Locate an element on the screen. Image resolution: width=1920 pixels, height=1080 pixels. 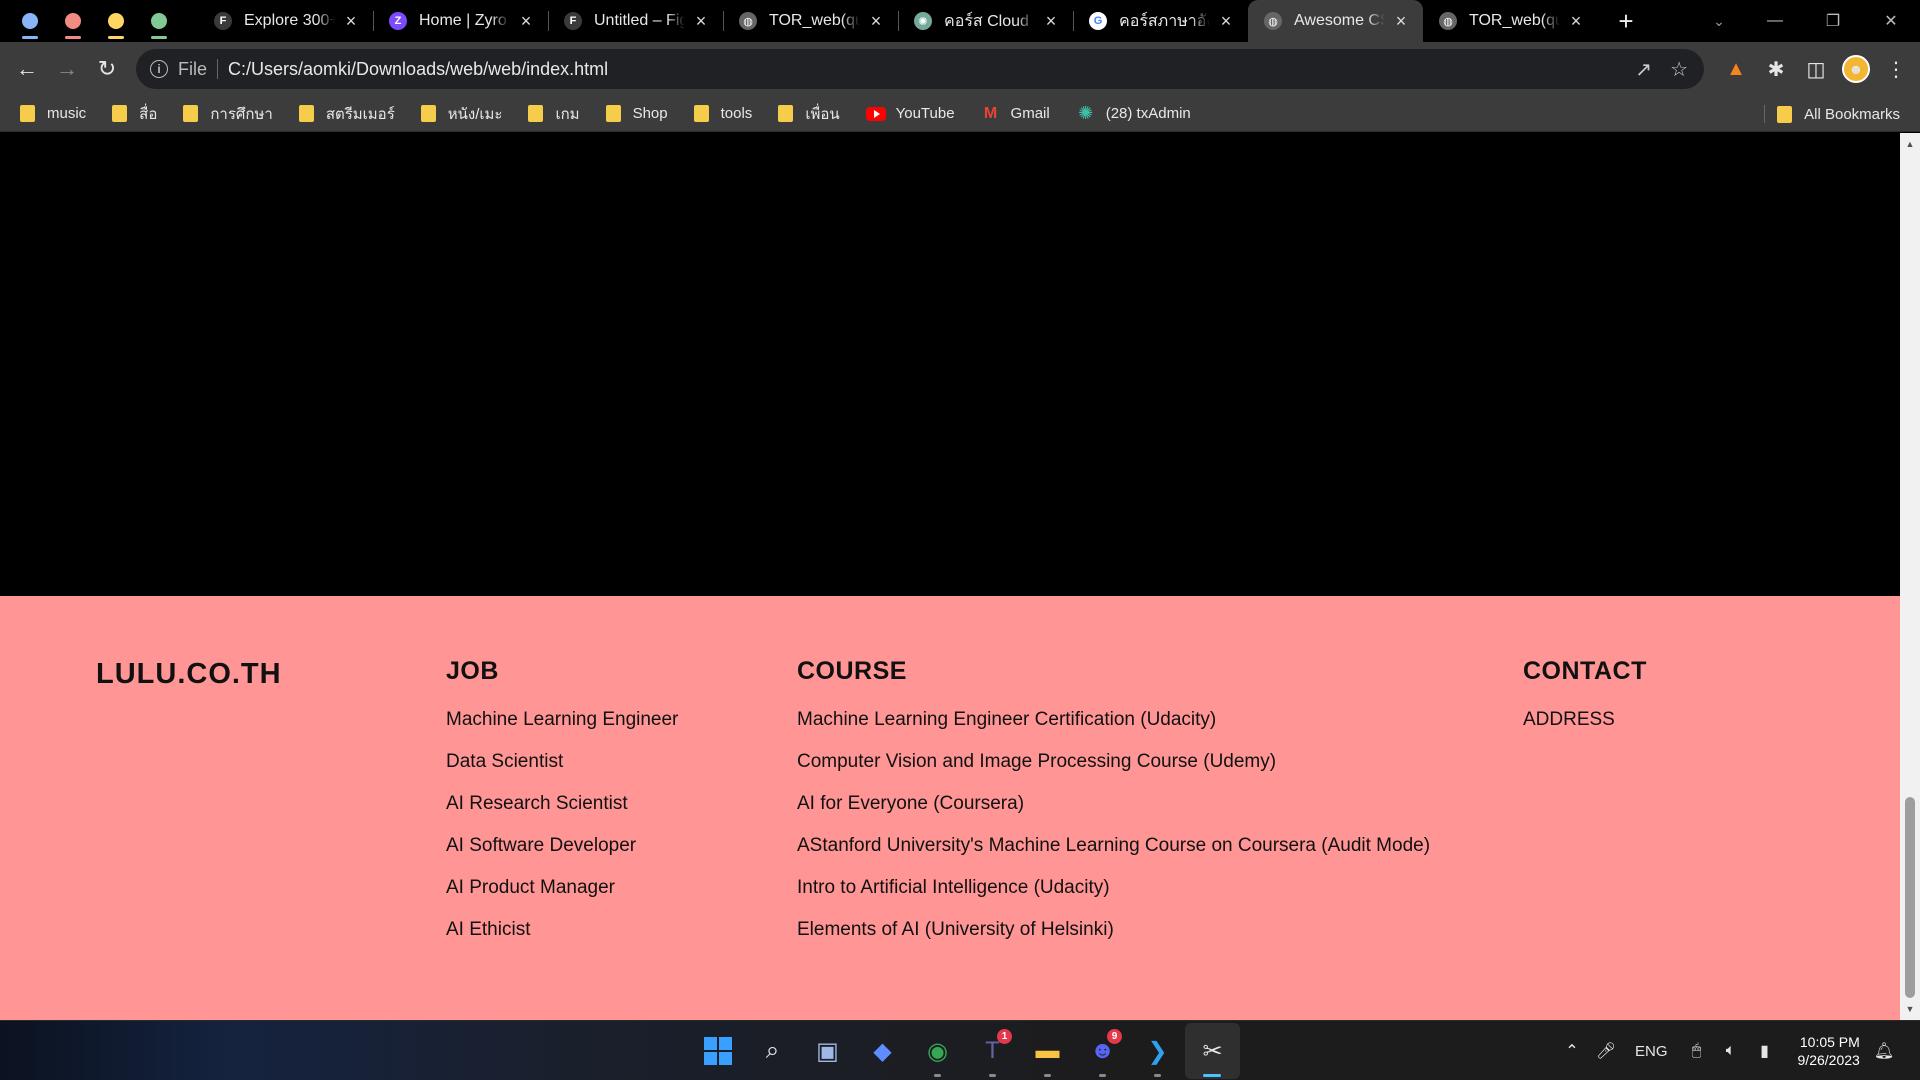
tab-search-icon: ⌄ is located at coordinates (1719, 21).